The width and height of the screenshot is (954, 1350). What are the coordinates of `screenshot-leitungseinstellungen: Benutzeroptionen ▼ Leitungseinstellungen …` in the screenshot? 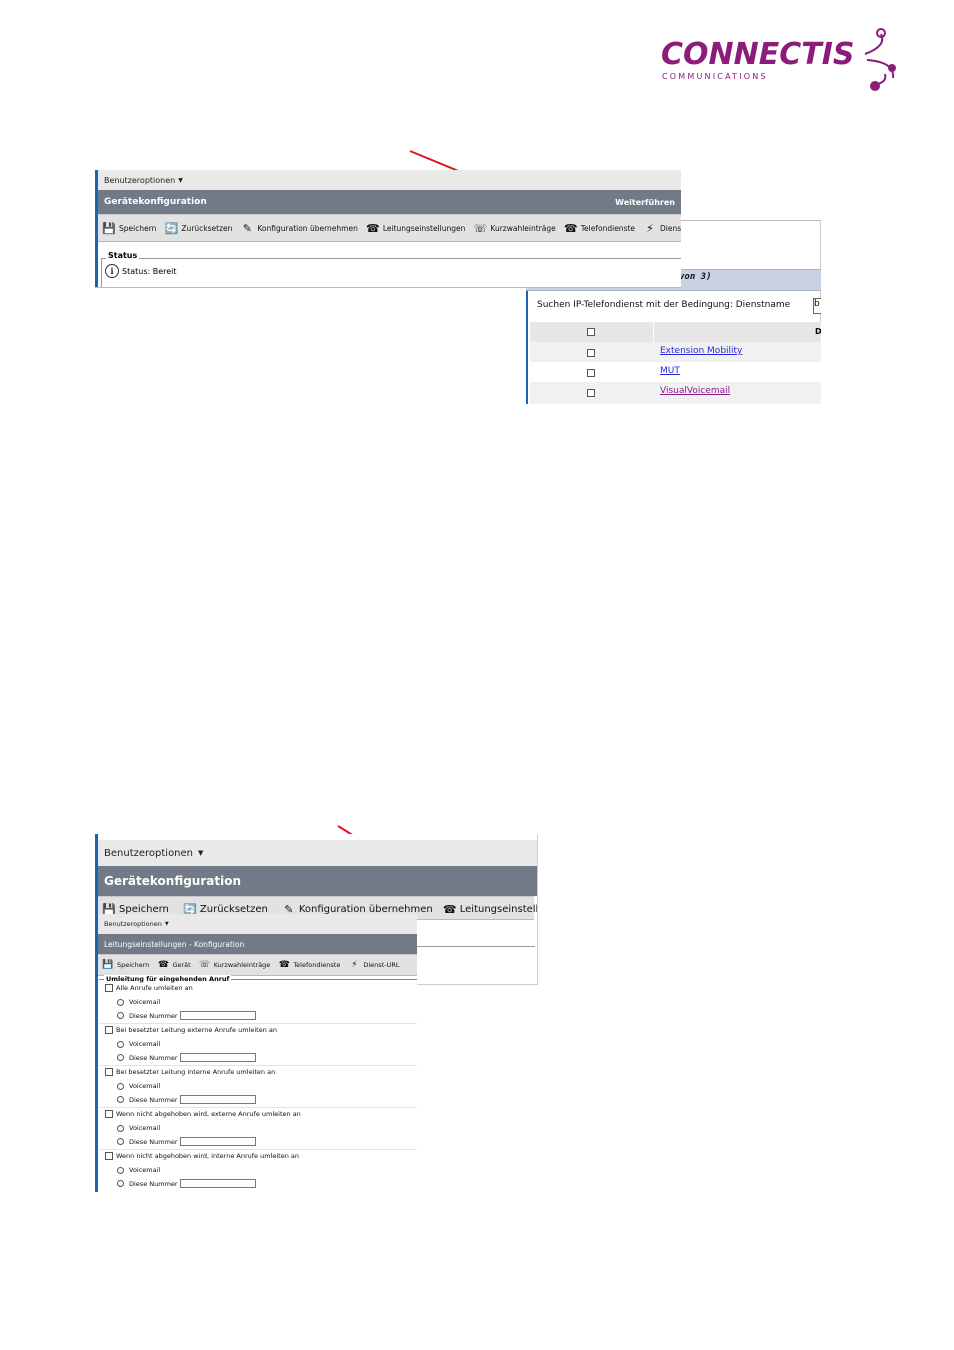 It's located at (256, 1053).